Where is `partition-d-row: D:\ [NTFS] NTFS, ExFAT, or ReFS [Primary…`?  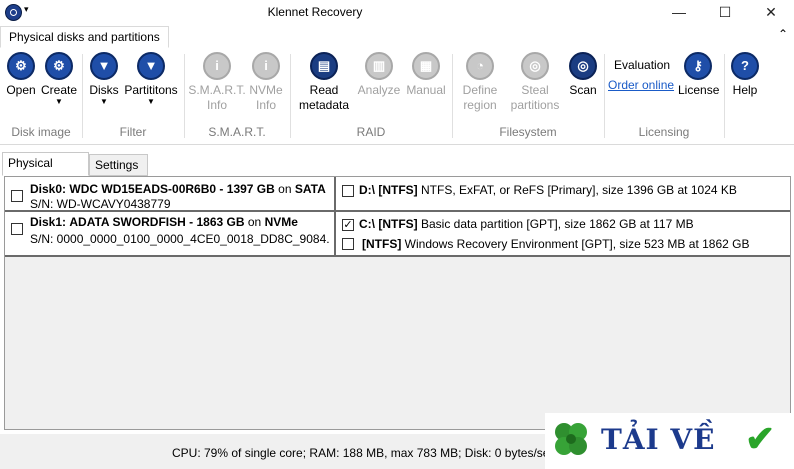
partition-d-row: D:\ [NTFS] NTFS, ExFAT, or ReFS [Primary… is located at coordinates (548, 190).